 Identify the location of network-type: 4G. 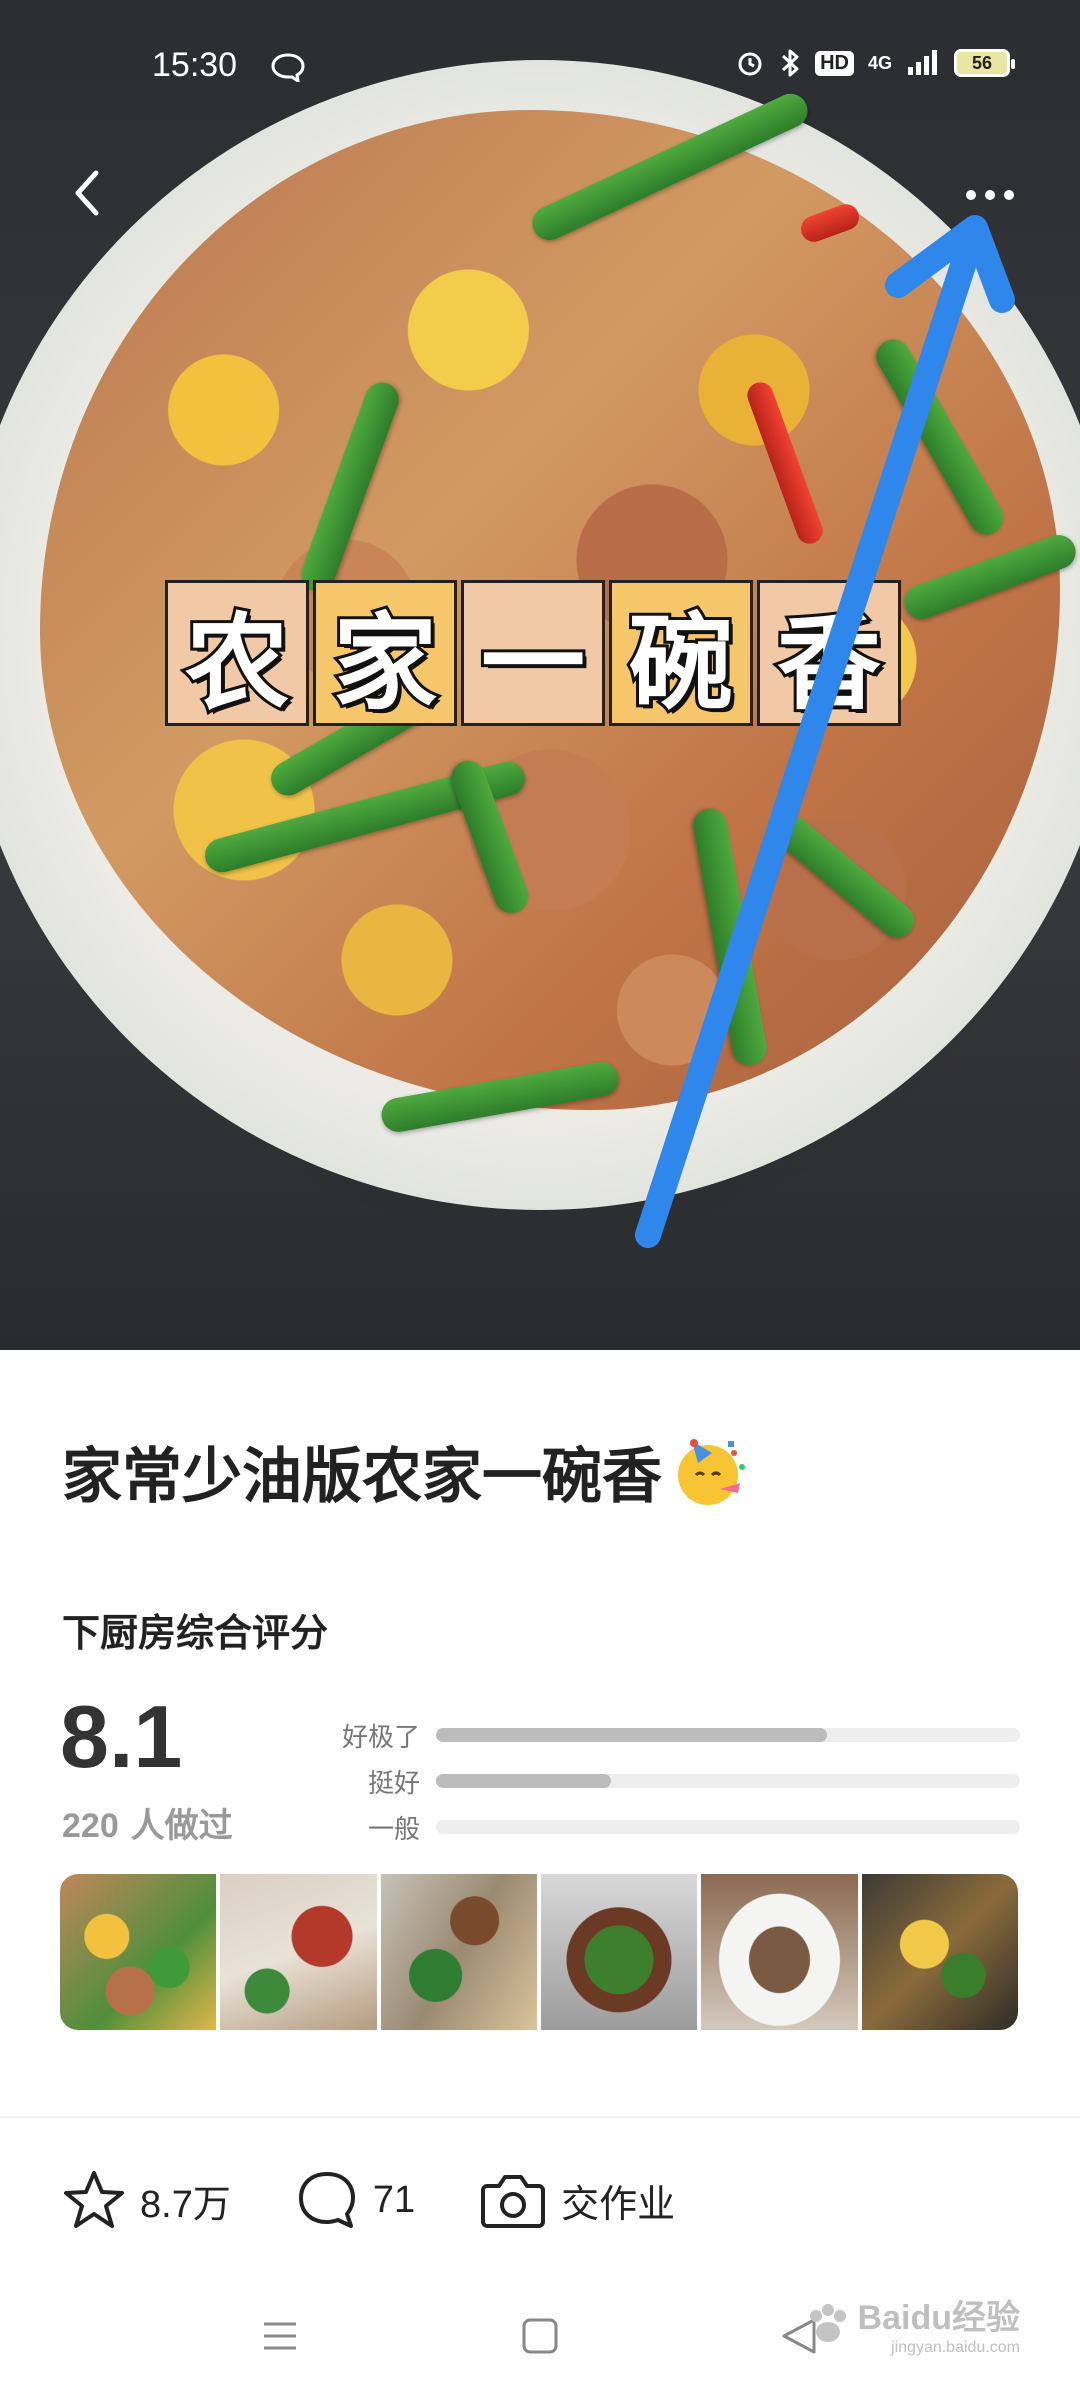
(879, 62).